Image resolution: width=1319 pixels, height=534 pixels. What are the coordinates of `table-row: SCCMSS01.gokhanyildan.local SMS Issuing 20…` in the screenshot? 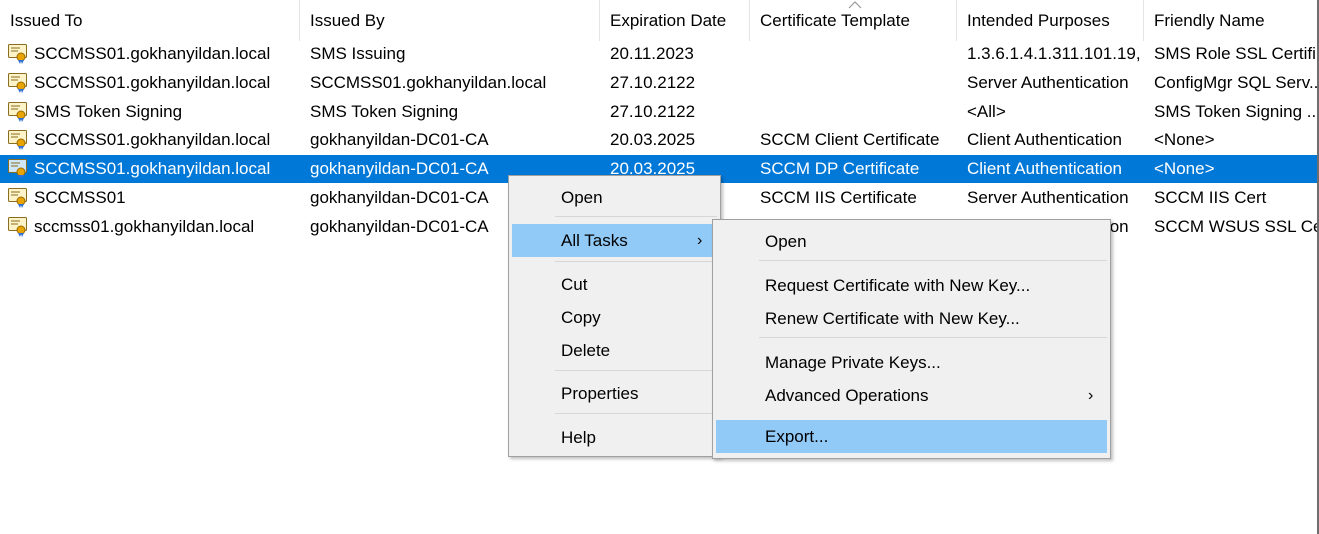 It's located at (658, 54).